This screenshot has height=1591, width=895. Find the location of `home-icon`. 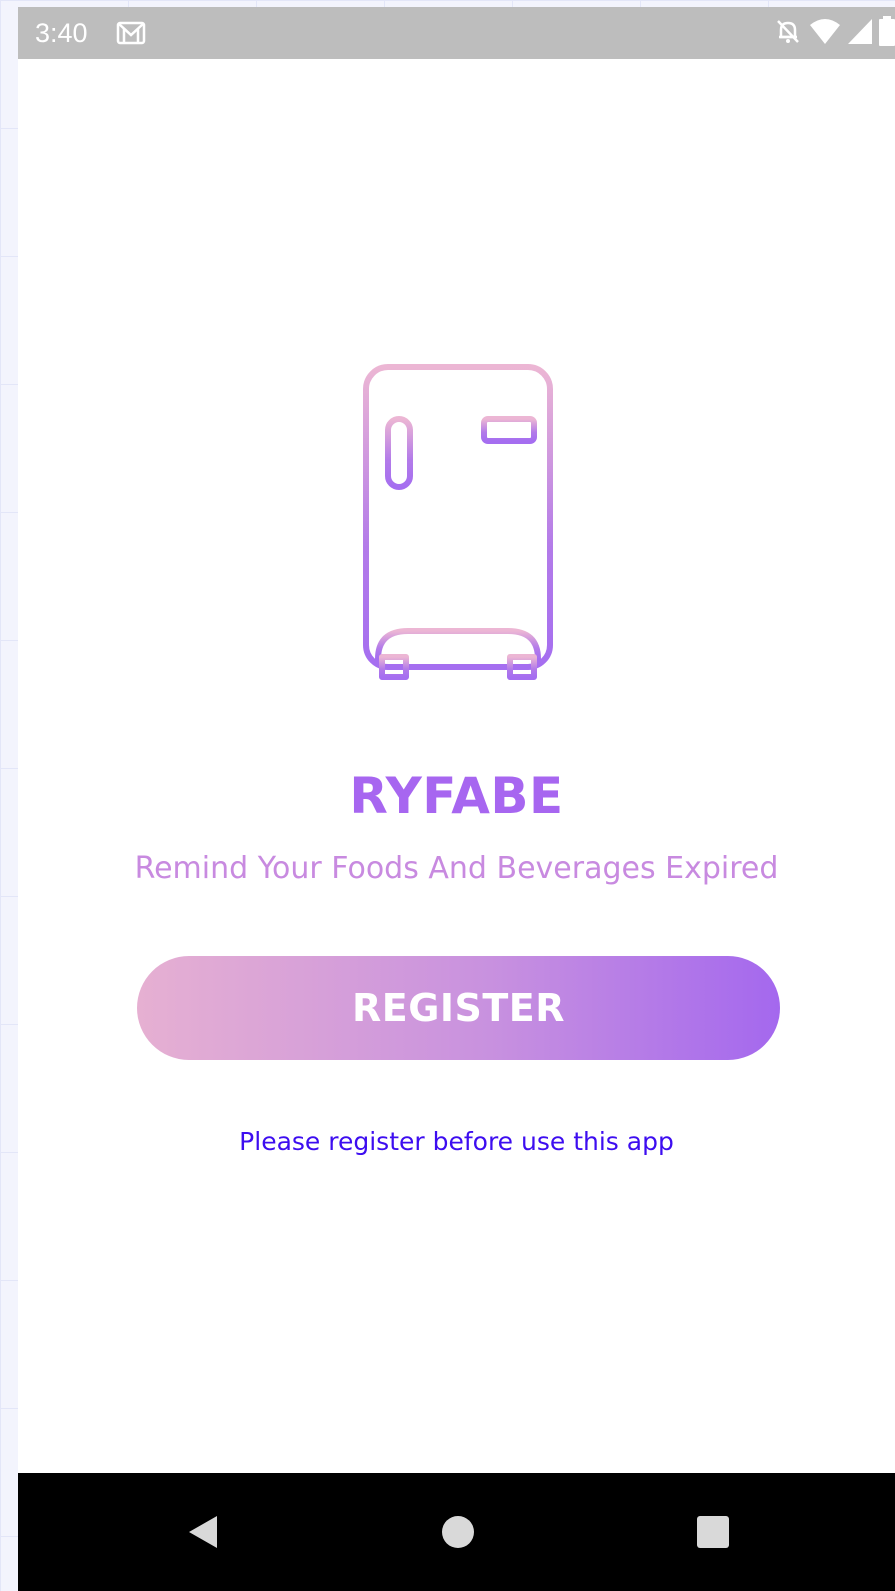

home-icon is located at coordinates (458, 1532).